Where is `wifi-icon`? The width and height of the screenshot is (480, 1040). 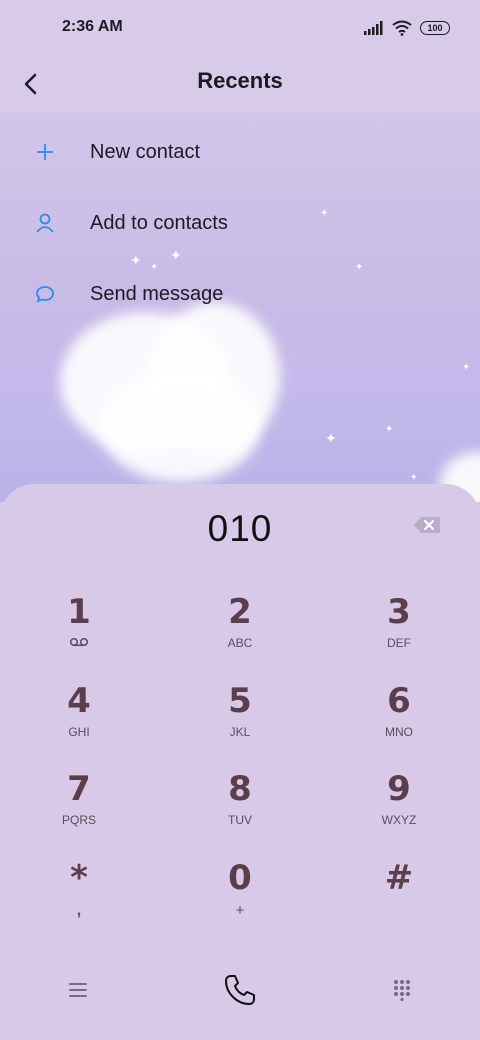
wifi-icon is located at coordinates (402, 28).